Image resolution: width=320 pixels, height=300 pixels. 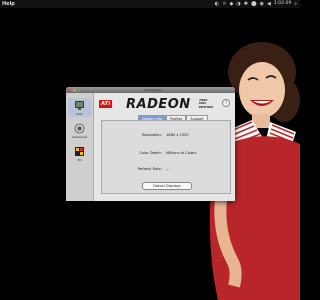 I want to click on menu-extra-icon: ◐, so click(x=217, y=4).